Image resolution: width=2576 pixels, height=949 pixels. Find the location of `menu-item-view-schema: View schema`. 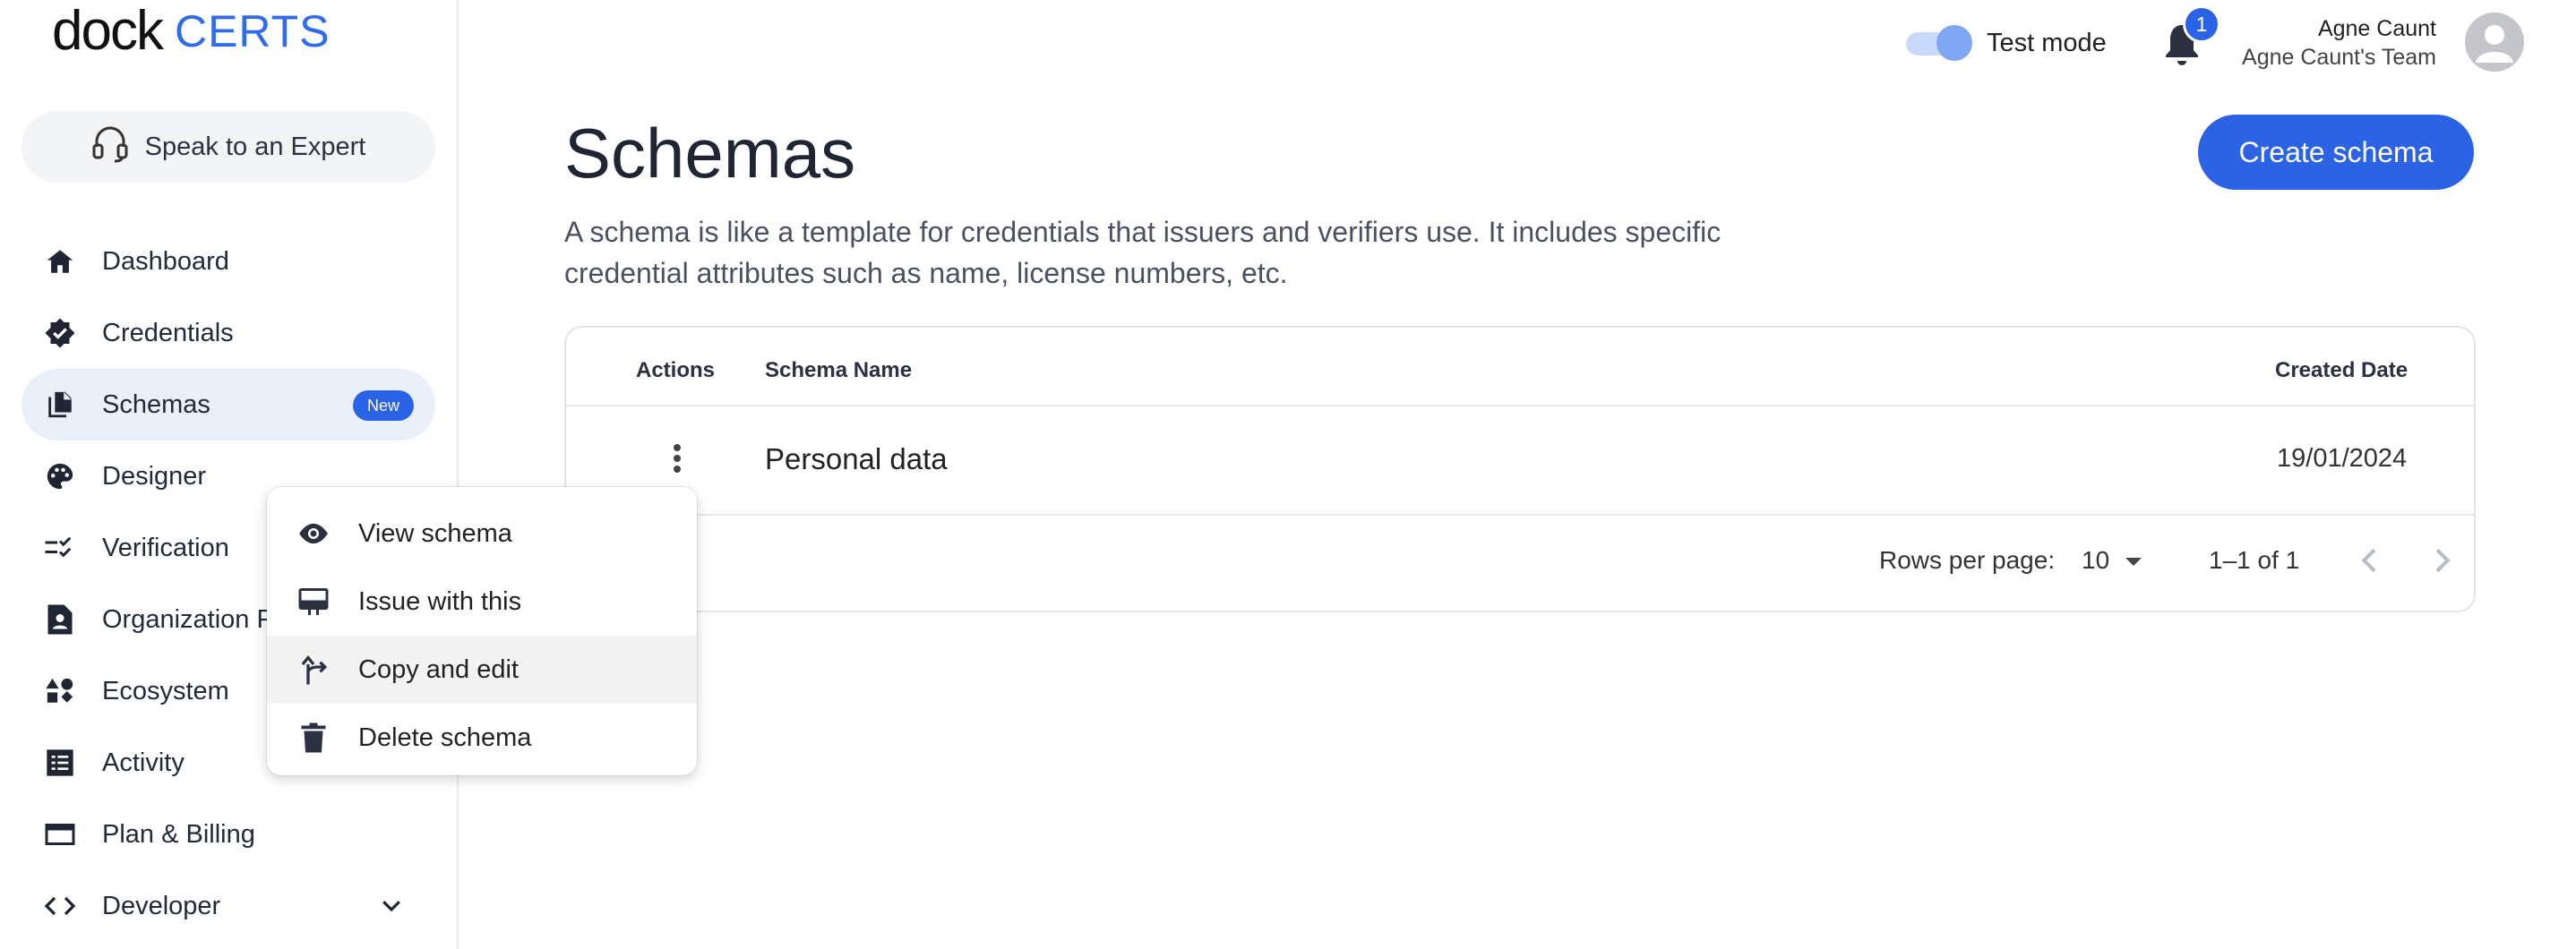

menu-item-view-schema: View schema is located at coordinates (482, 534).